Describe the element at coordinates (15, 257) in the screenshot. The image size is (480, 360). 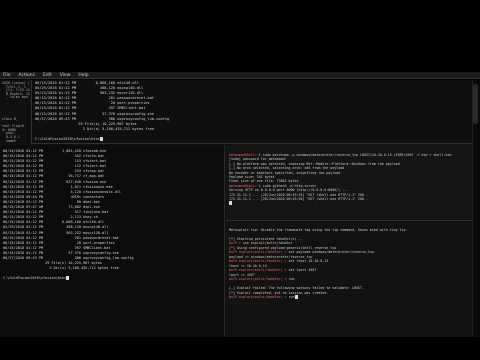
I see `row-date: 06/27/2020` at that location.